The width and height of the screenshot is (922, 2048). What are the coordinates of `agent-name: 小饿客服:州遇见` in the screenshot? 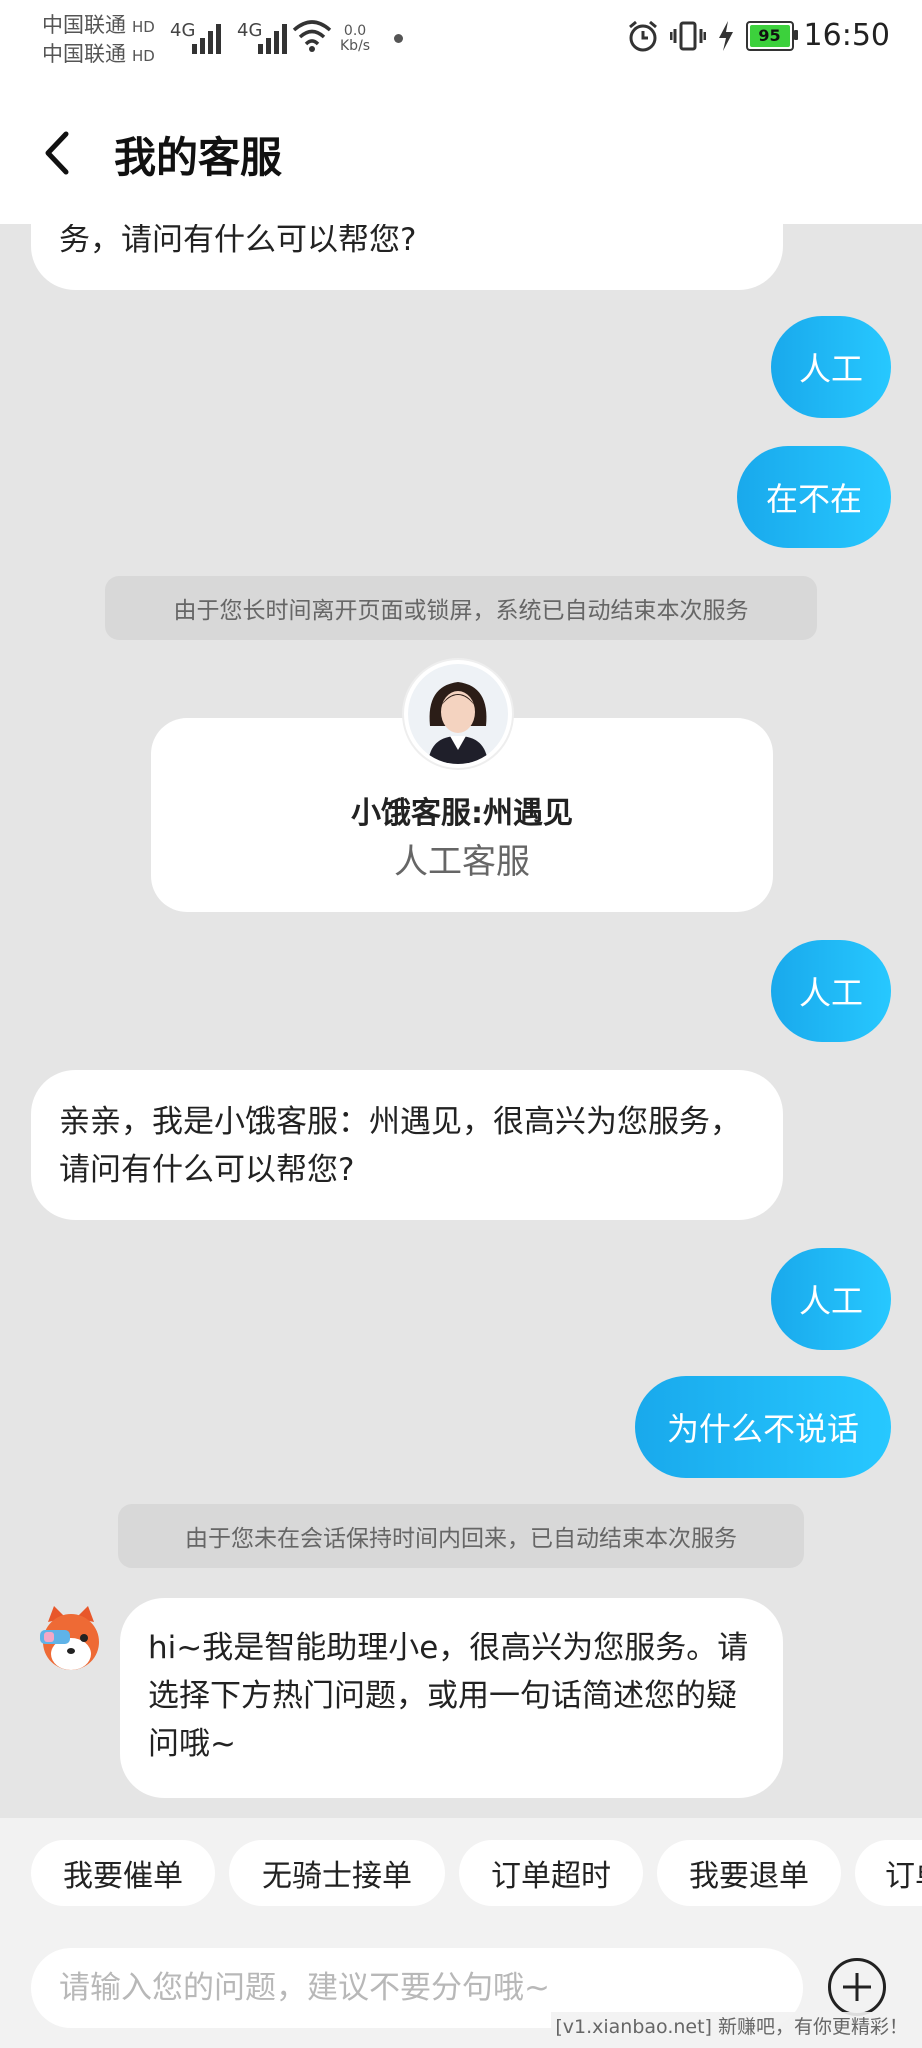 It's located at (462, 813).